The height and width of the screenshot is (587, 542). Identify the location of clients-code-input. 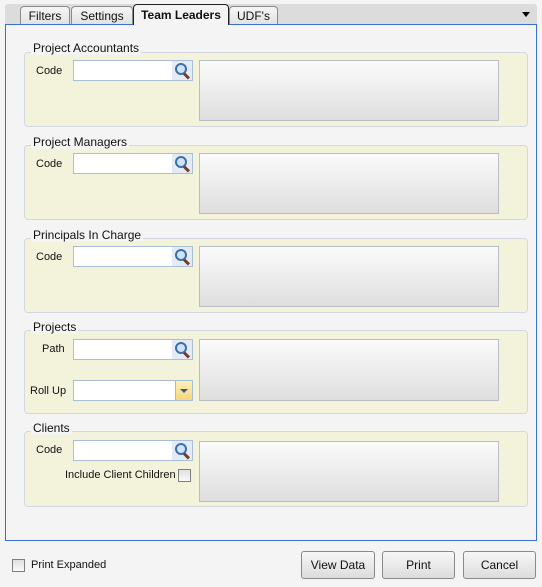
(133, 450).